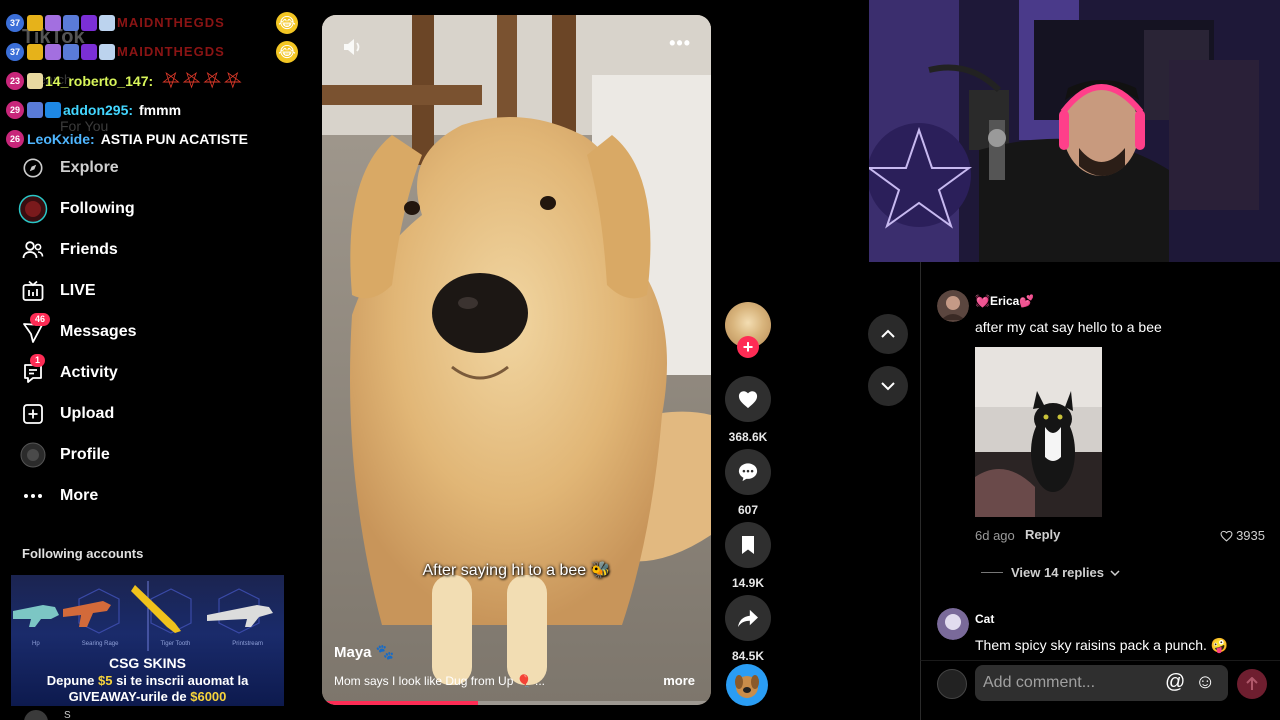 This screenshot has height=720, width=1280. Describe the element at coordinates (97, 208) in the screenshot. I see `sidebar-item-label: Following` at that location.